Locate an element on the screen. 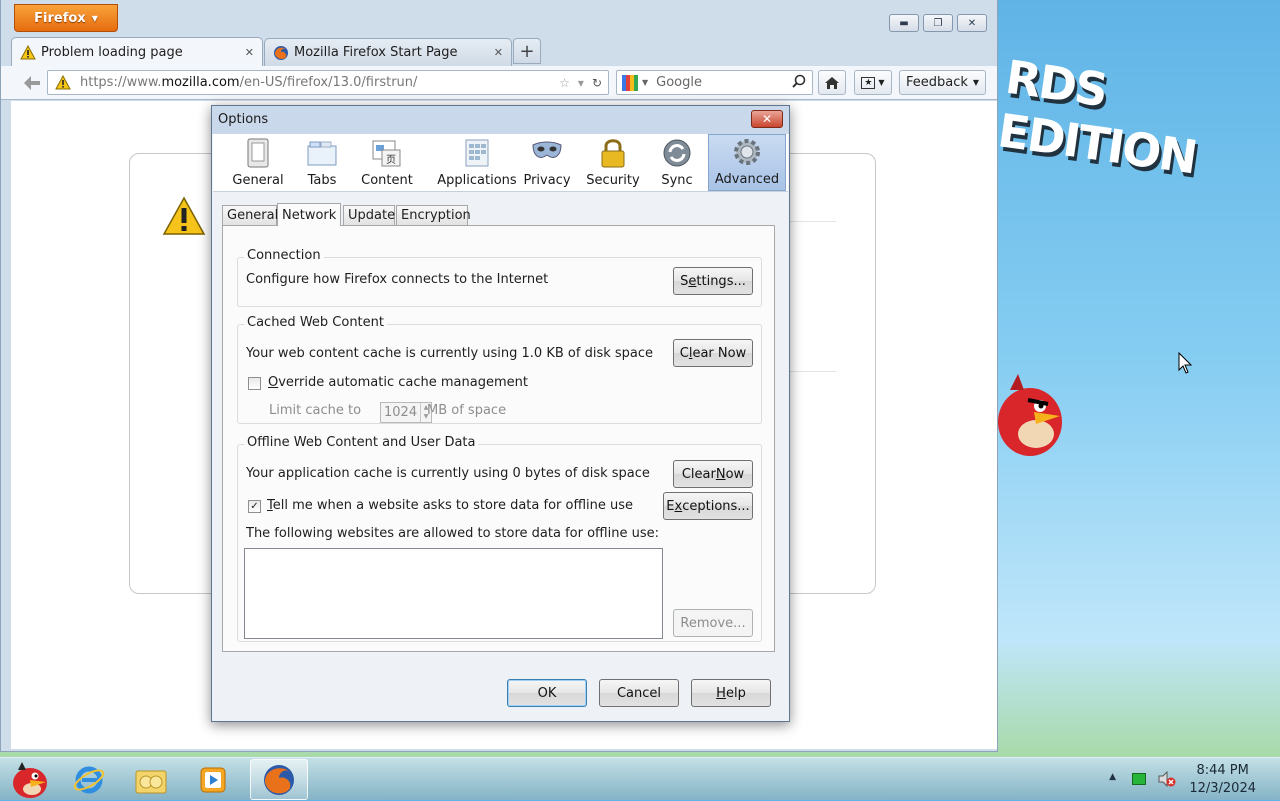  pane-label: Sync is located at coordinates (677, 180).